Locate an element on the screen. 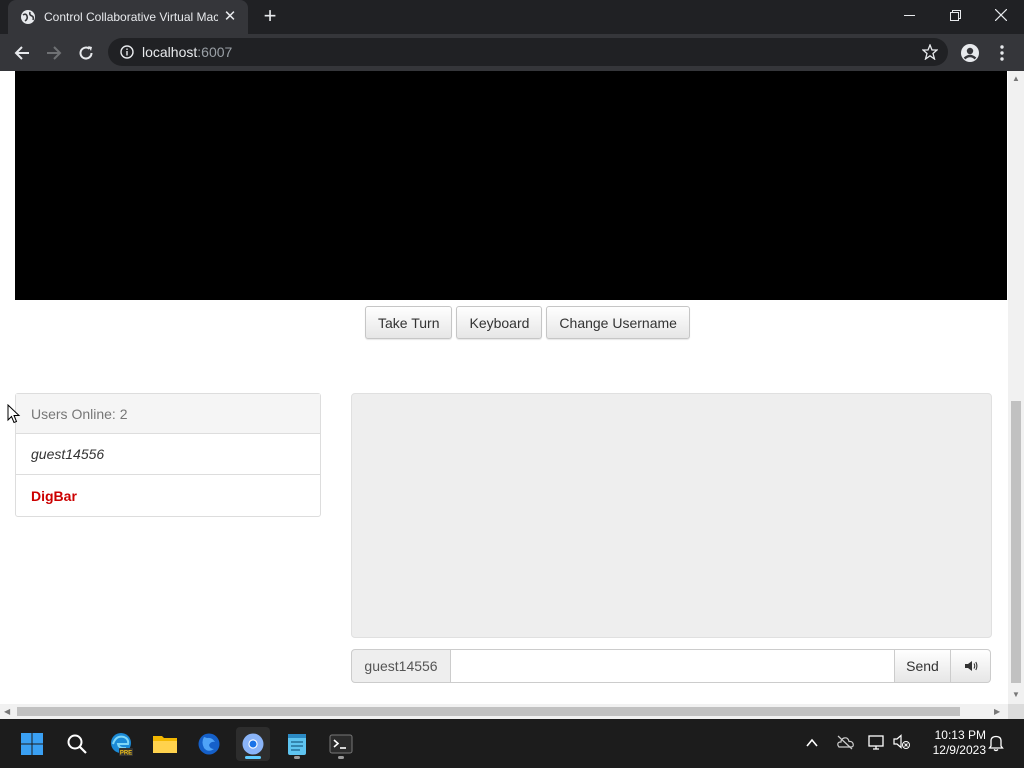 The height and width of the screenshot is (768, 1024). forward-arrow-icon is located at coordinates (54, 53).